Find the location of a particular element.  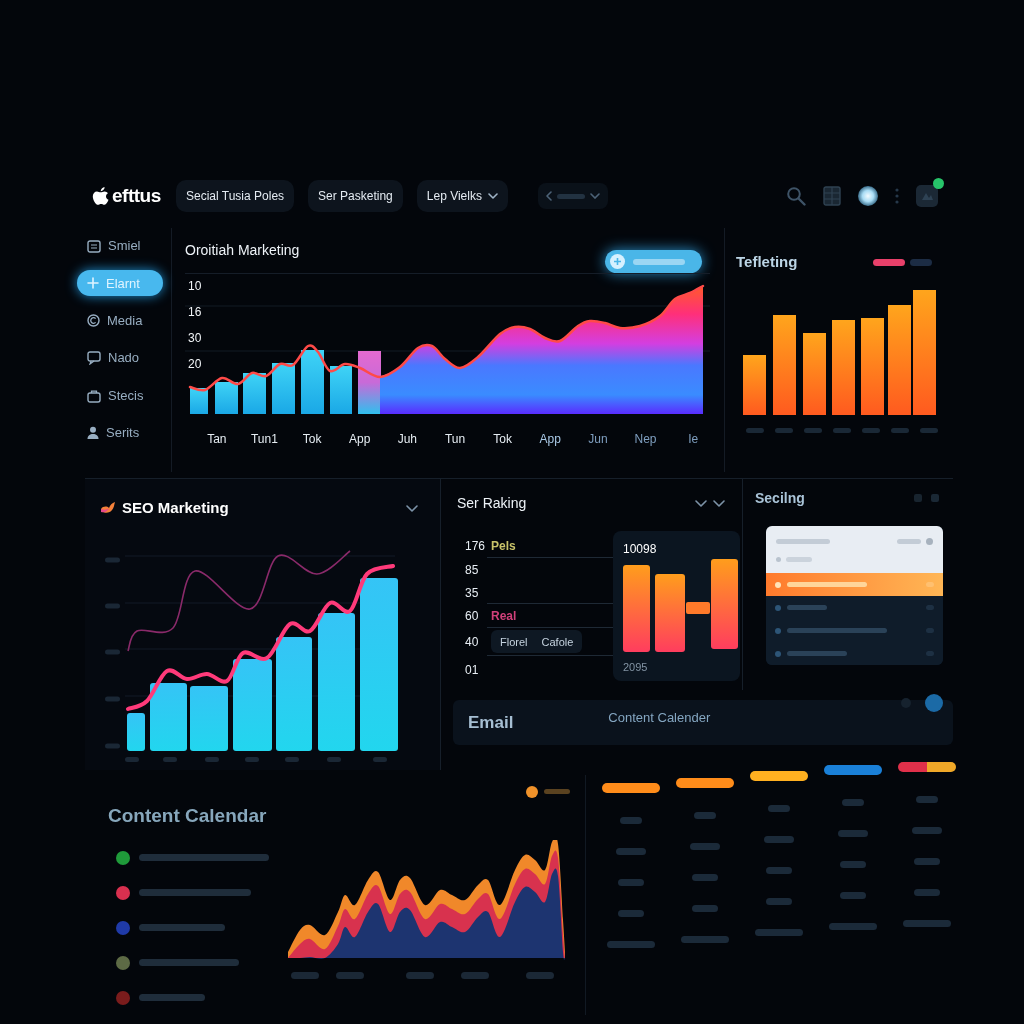

axis-label: Tan is located at coordinates (217, 439).